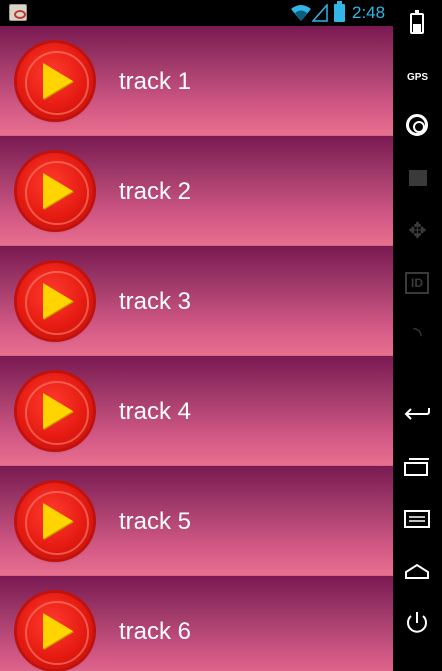 The width and height of the screenshot is (442, 671). I want to click on track-label: track 6, so click(155, 631).